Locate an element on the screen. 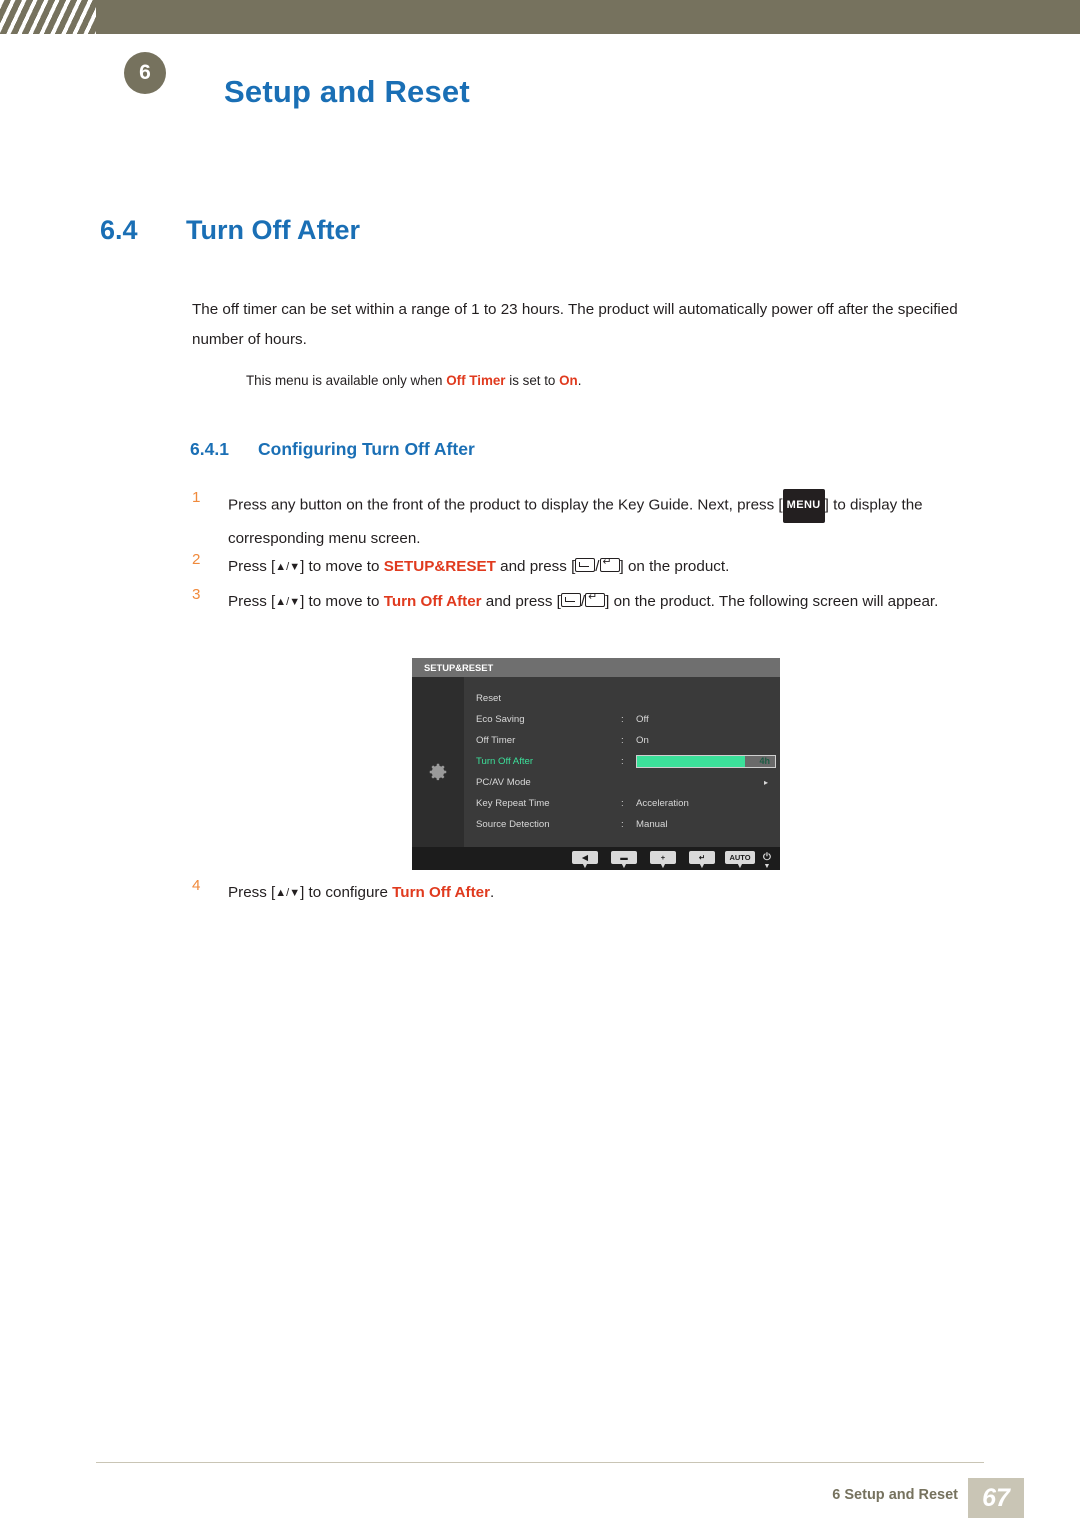  step-number-1: 1 is located at coordinates (196, 497).